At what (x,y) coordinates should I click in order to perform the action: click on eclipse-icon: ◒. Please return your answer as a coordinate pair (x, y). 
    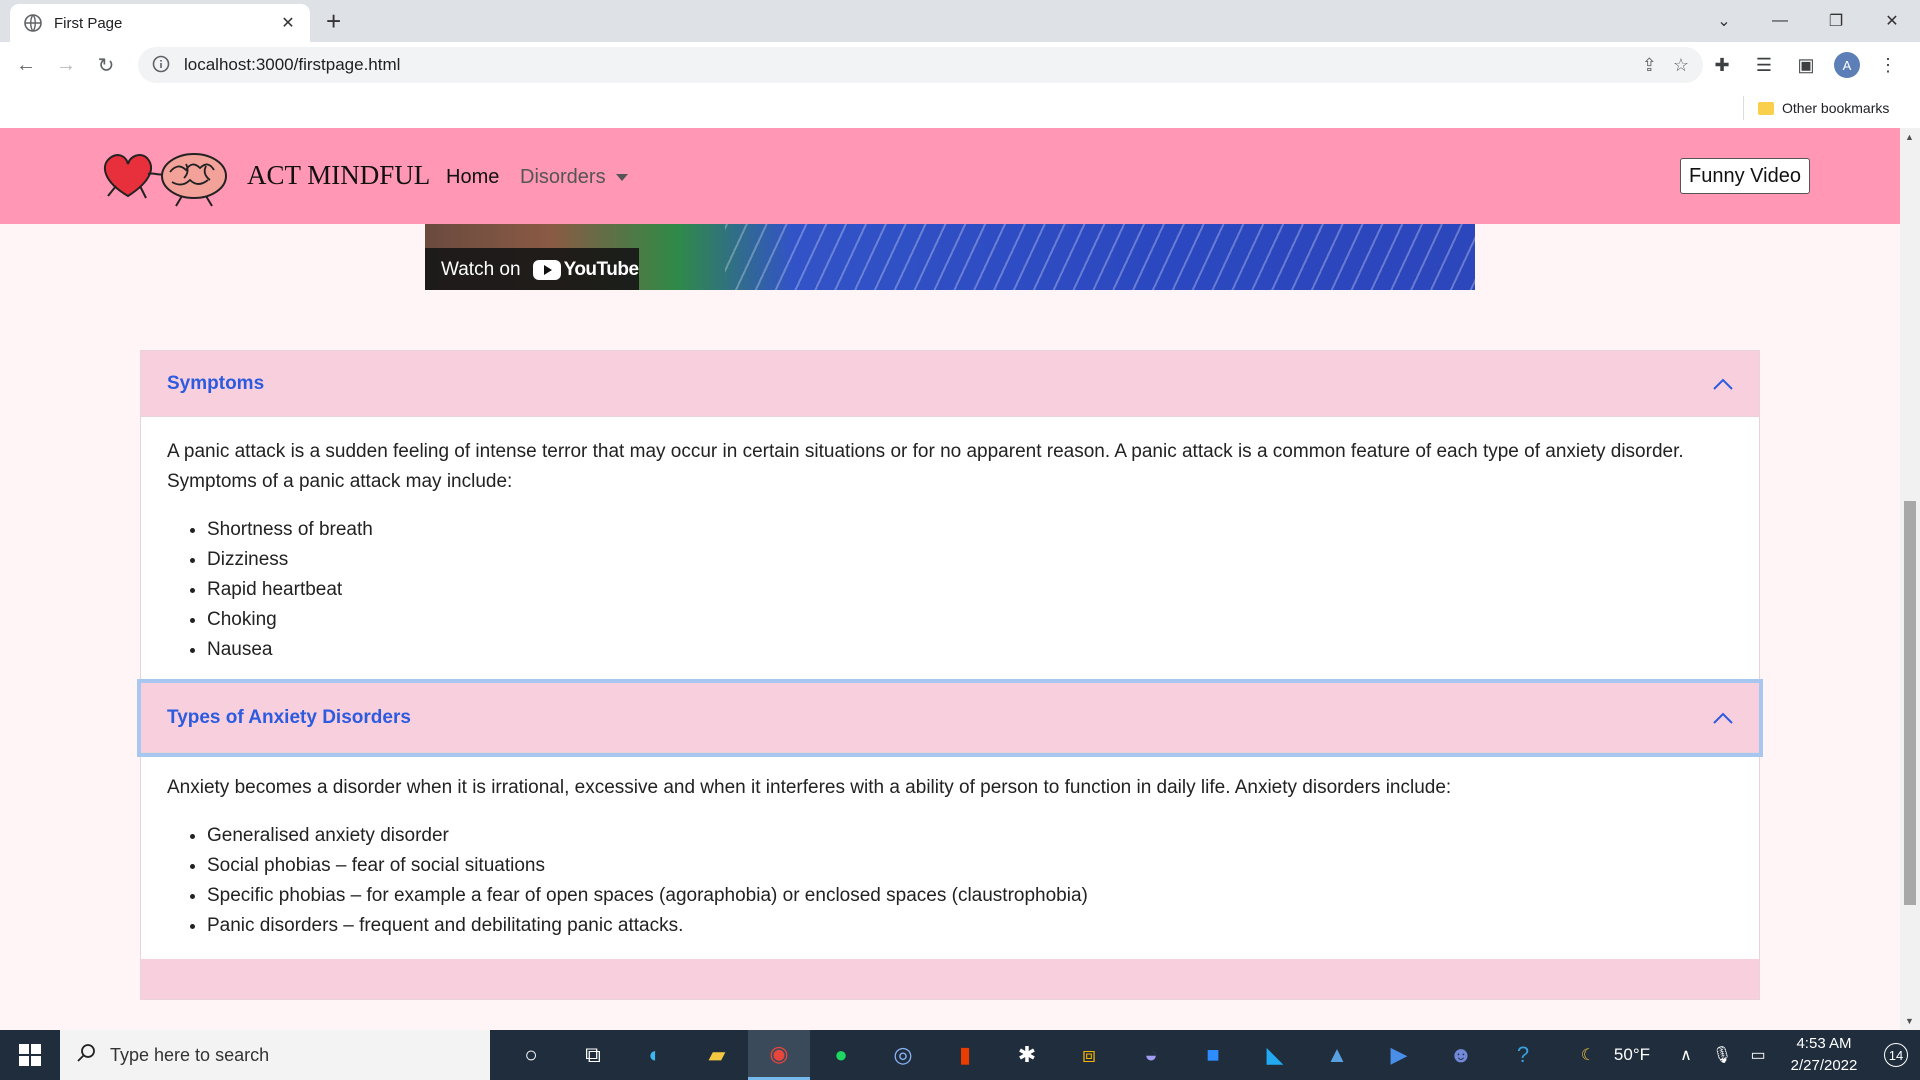
    Looking at the image, I should click on (1151, 1055).